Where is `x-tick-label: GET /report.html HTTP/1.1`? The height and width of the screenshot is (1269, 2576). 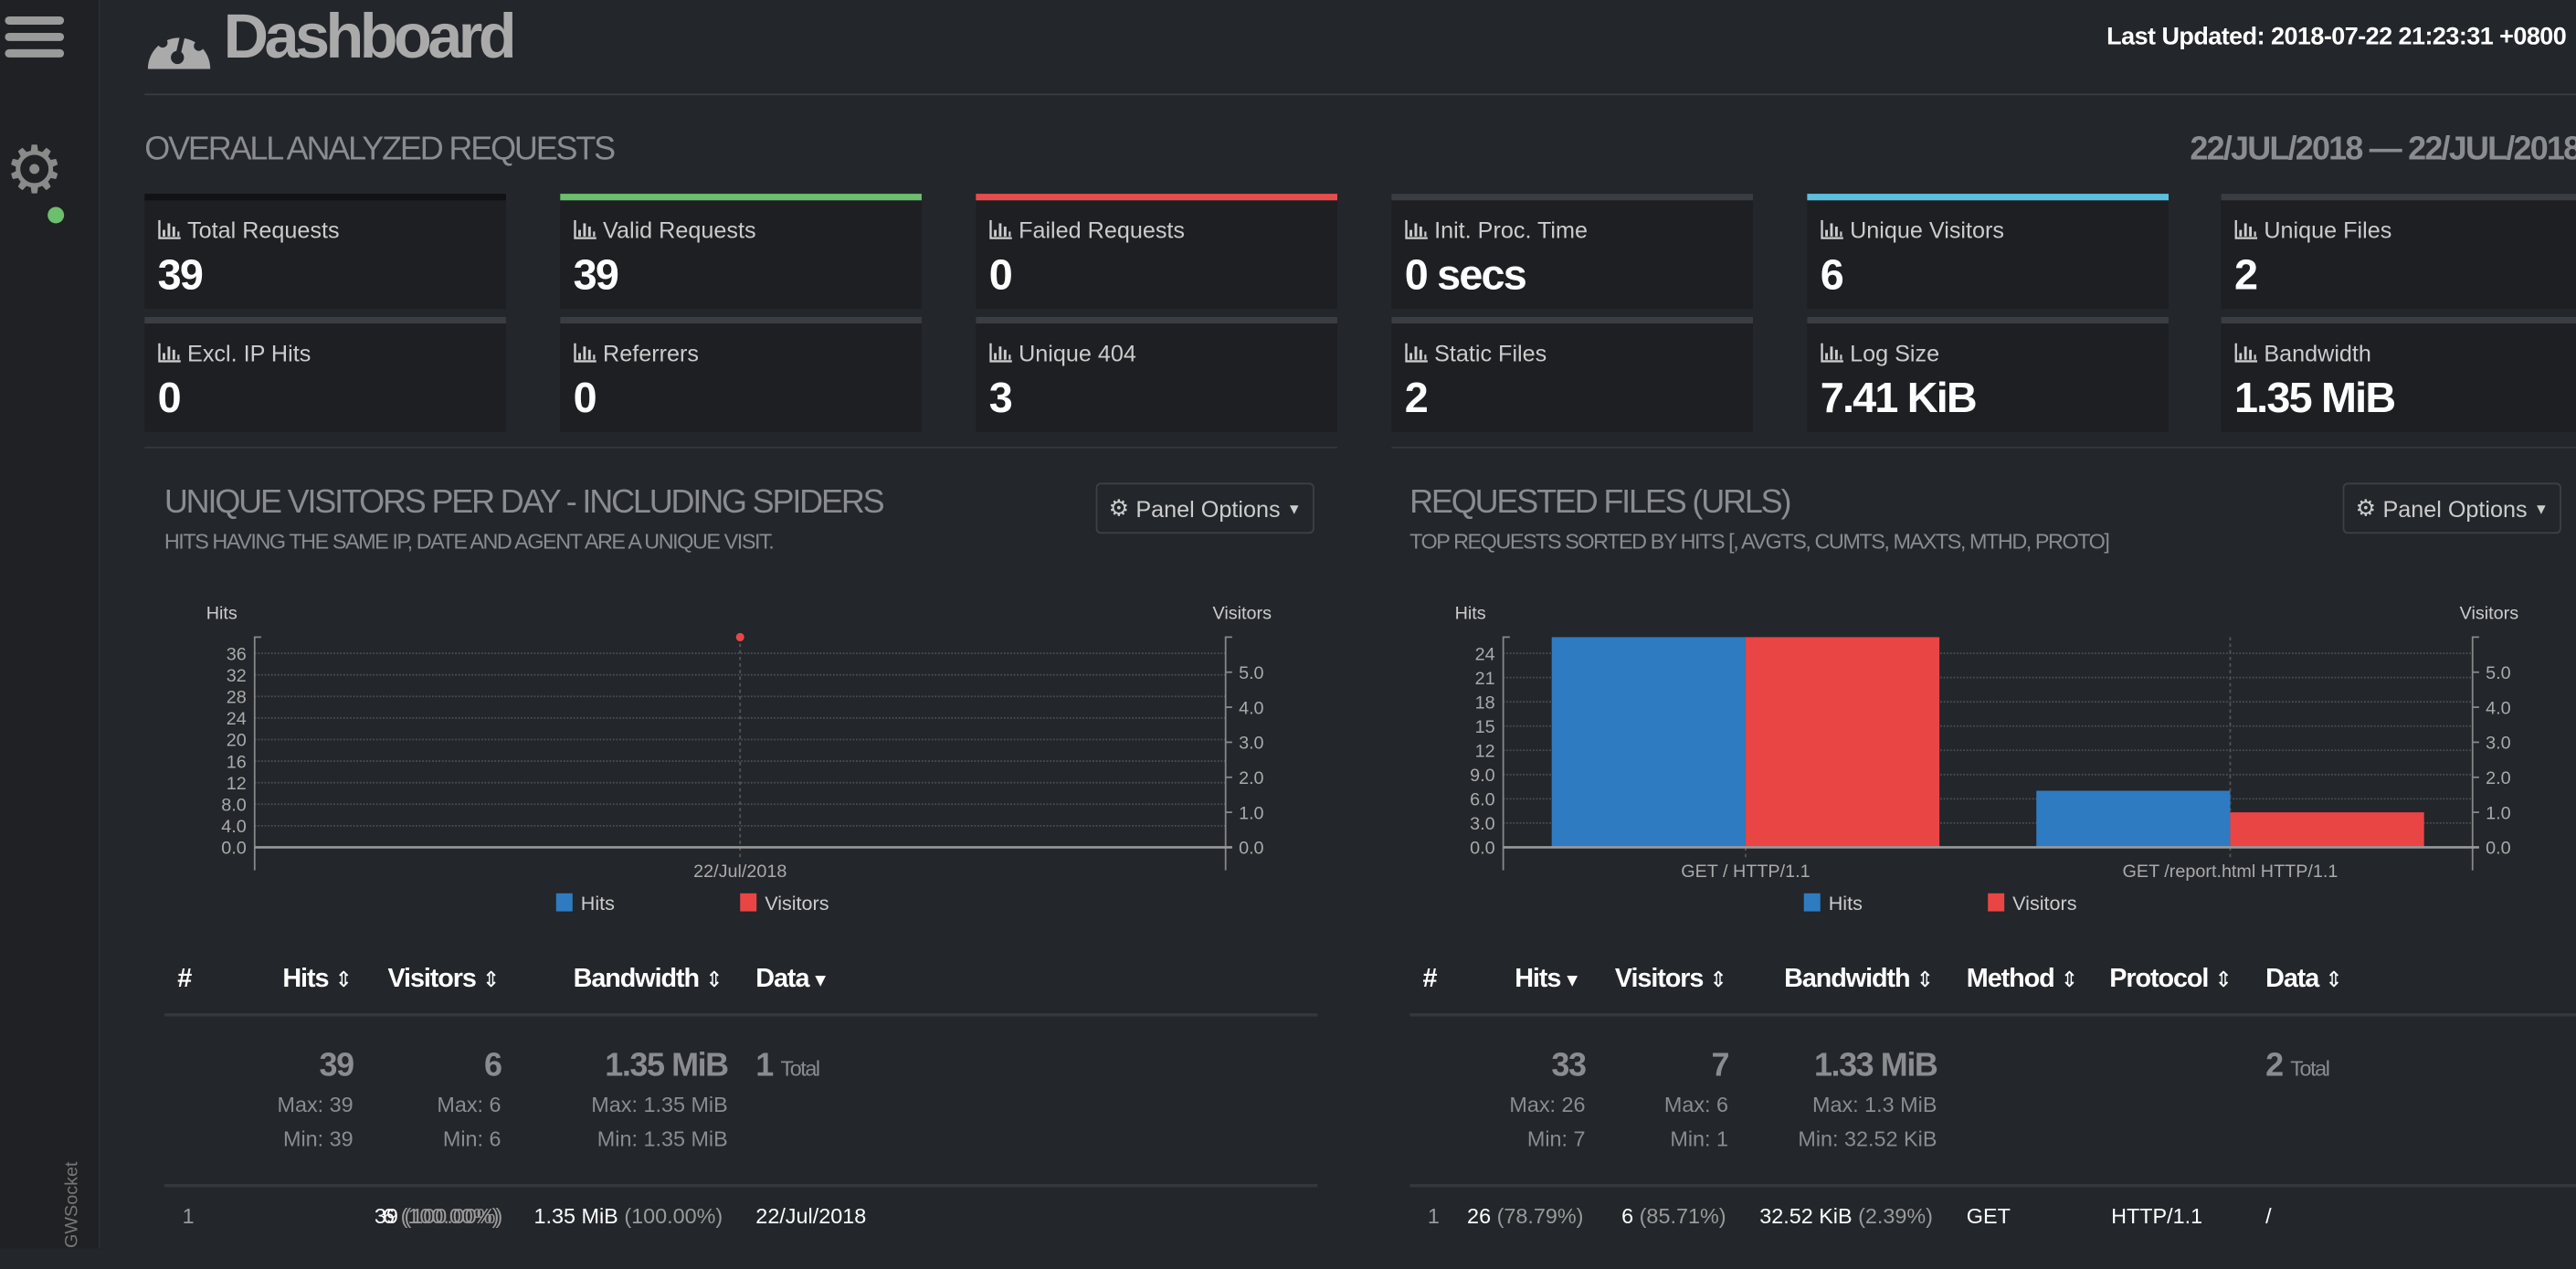 x-tick-label: GET /report.html HTTP/1.1 is located at coordinates (2230, 872).